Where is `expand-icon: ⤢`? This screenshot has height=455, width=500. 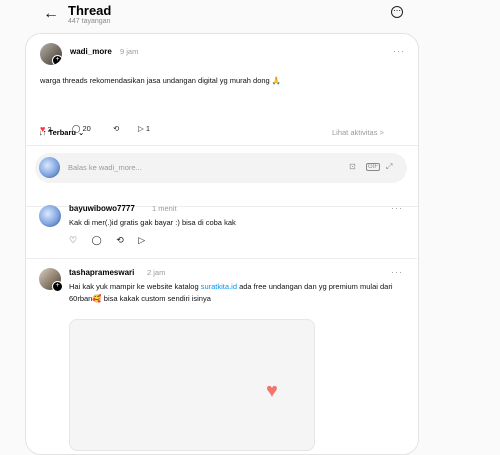
expand-icon: ⤢ is located at coordinates (389, 167).